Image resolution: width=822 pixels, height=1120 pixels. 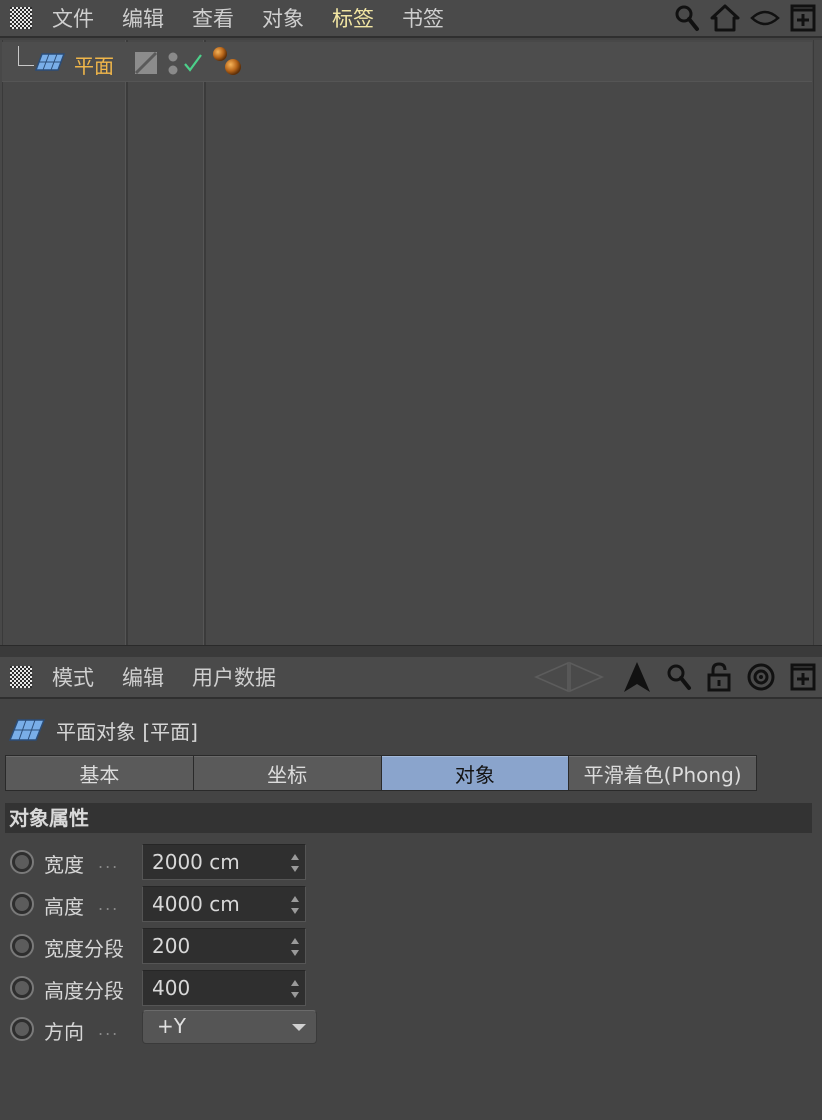 What do you see at coordinates (84, 949) in the screenshot?
I see `param-label: 宽度分段` at bounding box center [84, 949].